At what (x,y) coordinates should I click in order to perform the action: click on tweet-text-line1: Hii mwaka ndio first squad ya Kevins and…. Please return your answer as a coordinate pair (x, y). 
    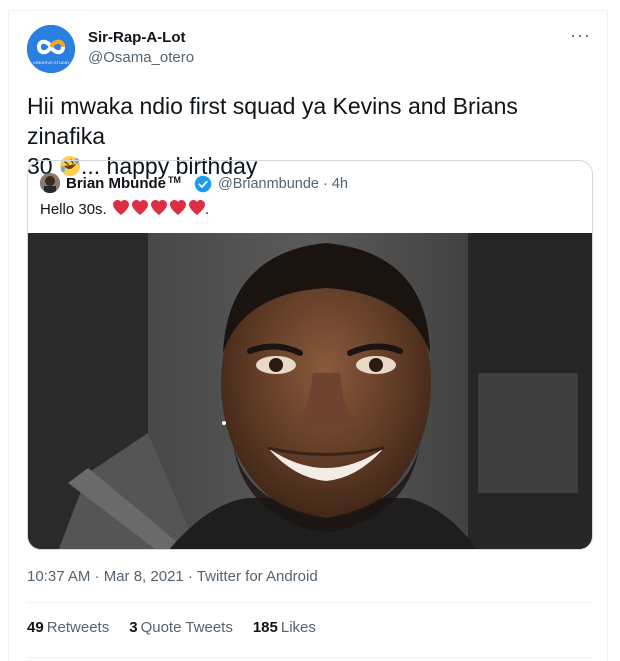
    Looking at the image, I should click on (272, 121).